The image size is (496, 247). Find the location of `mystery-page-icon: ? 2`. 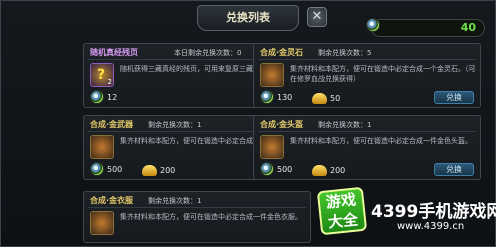

mystery-page-icon: ? 2 is located at coordinates (102, 75).